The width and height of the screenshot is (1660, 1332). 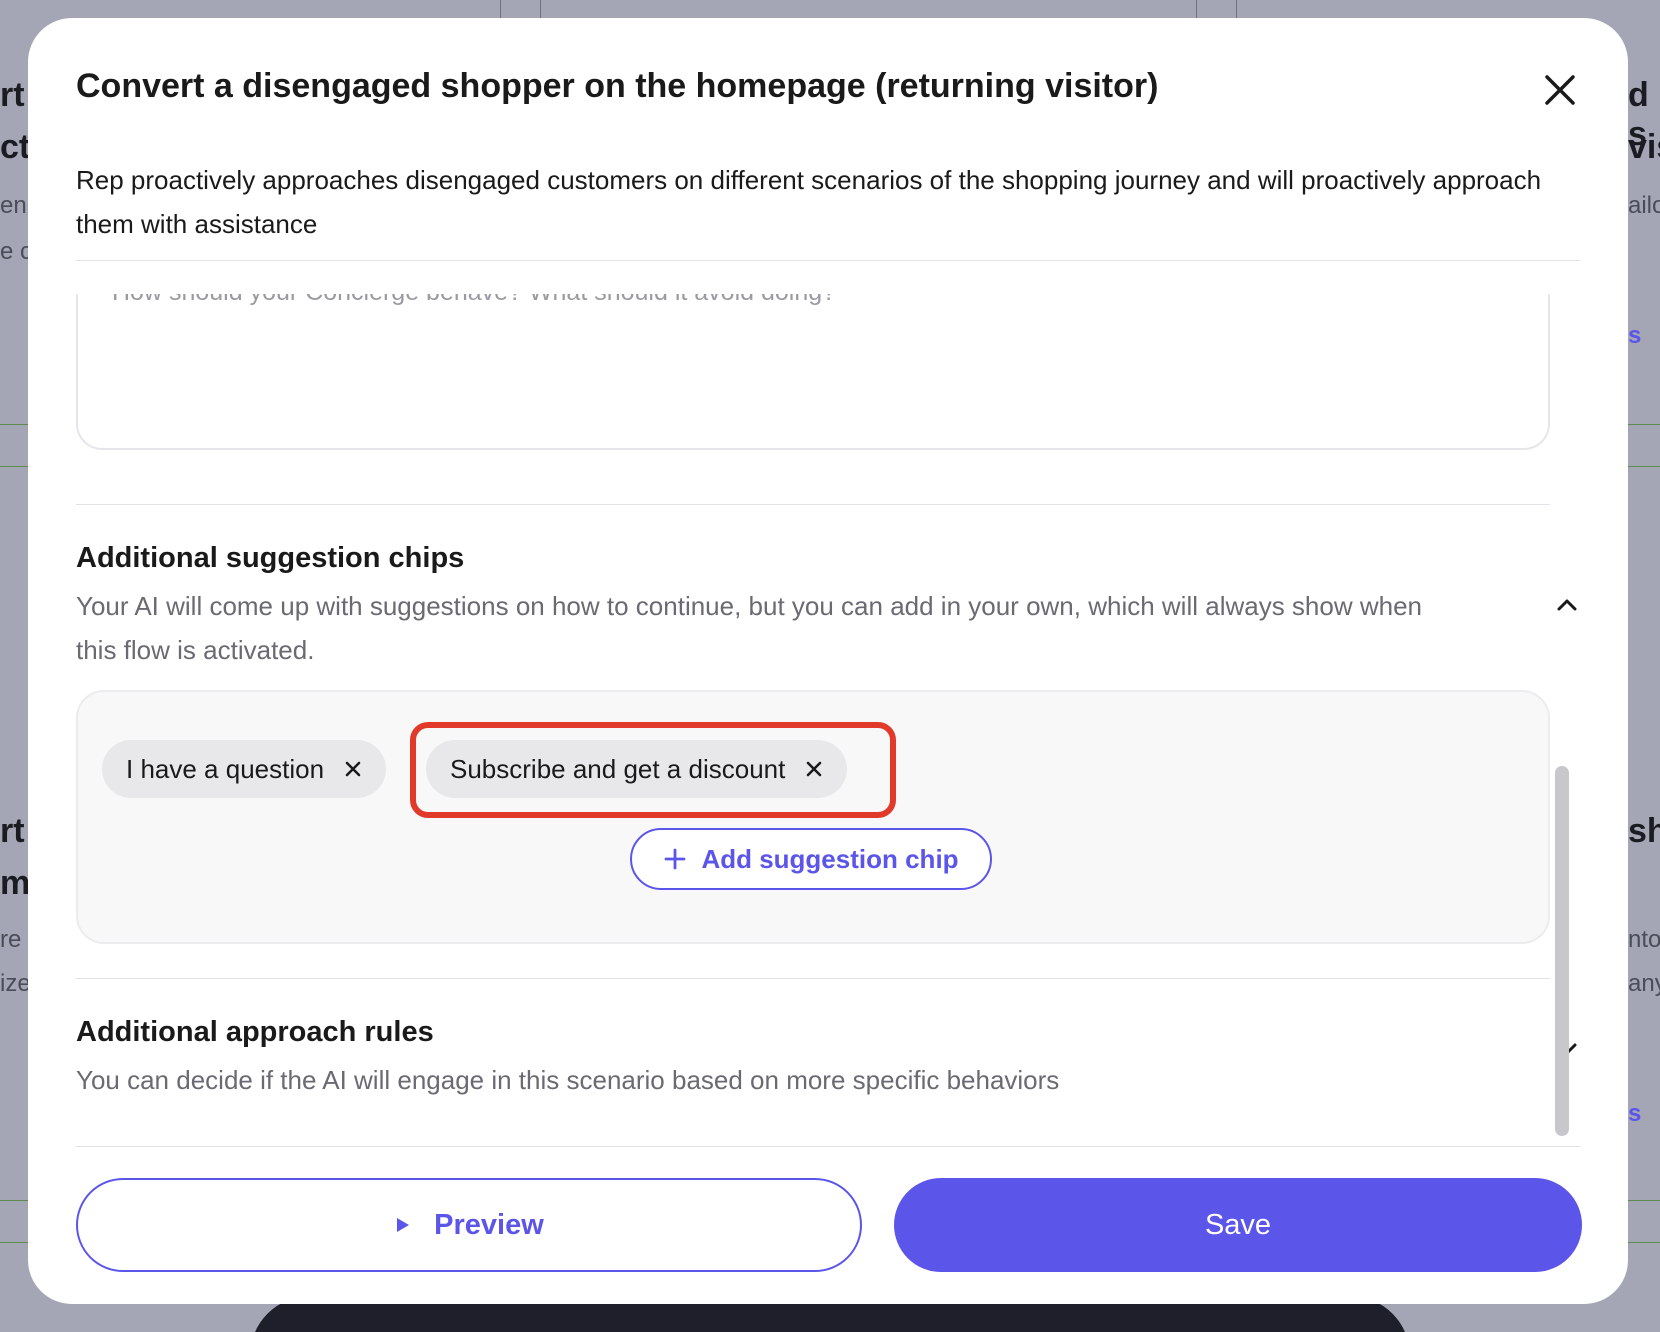 I want to click on bg-text: re, so click(x=11, y=939).